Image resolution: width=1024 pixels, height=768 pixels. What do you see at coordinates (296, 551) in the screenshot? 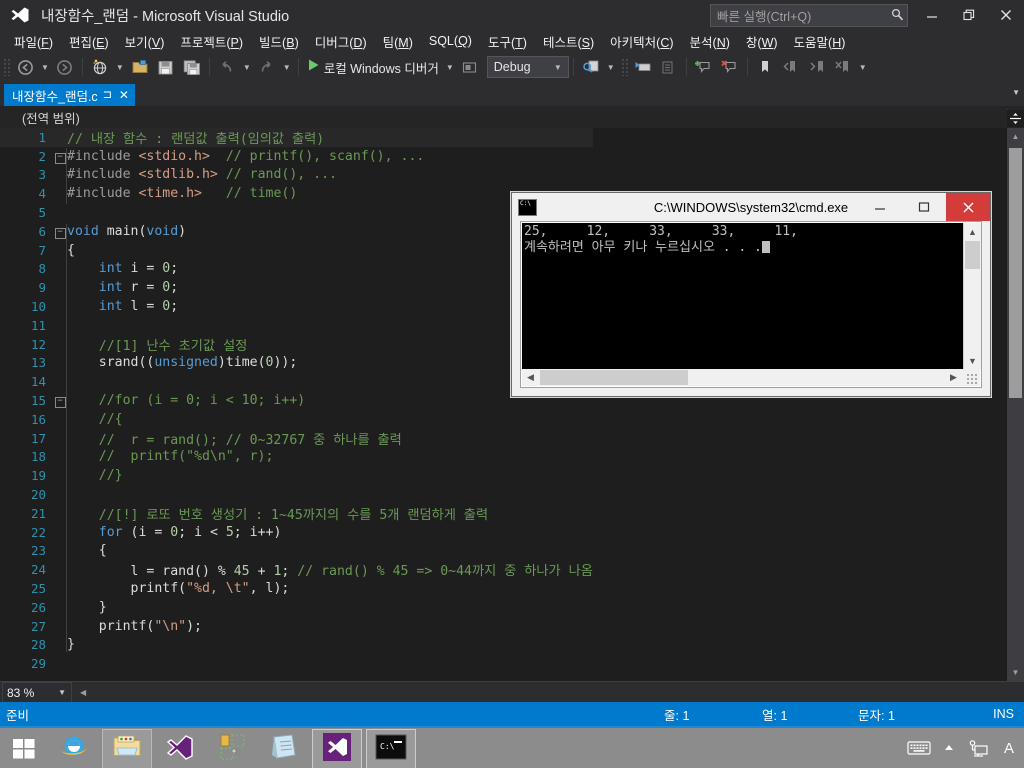
I see `code-line-23: 23 {` at bounding box center [296, 551].